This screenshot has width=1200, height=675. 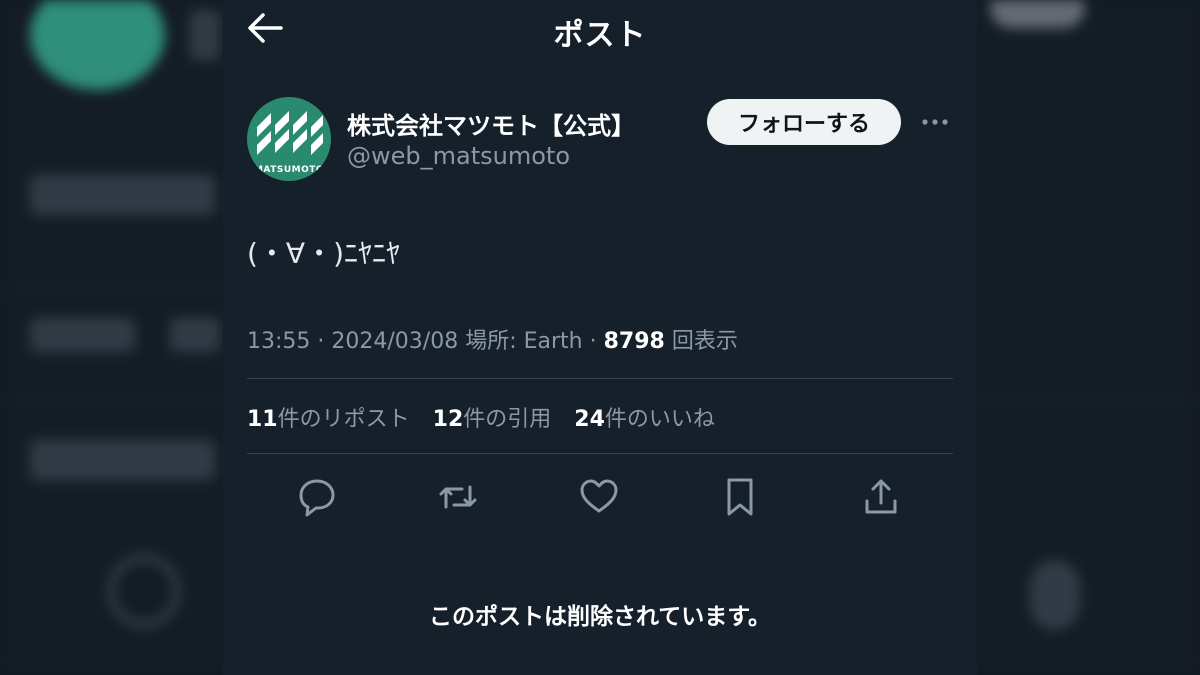 I want to click on quotes-stat: 12件の引用, so click(x=492, y=419).